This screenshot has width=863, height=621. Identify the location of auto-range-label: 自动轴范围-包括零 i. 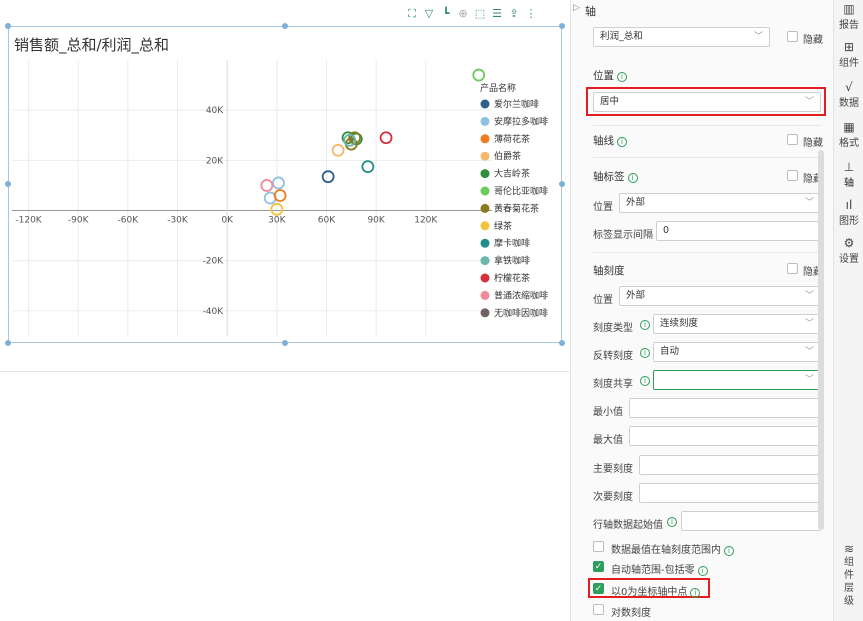
(659, 568).